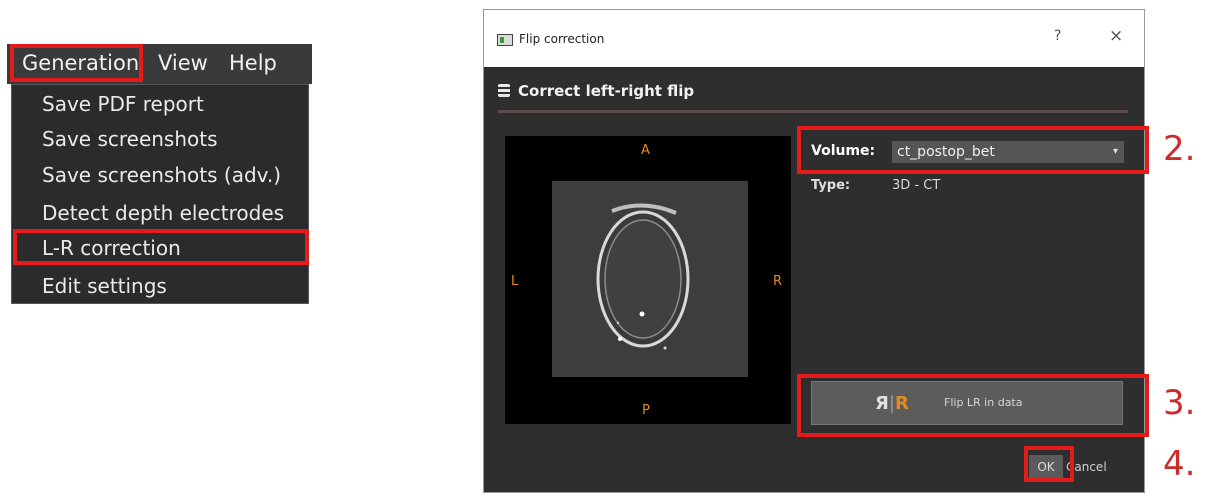 The height and width of the screenshot is (499, 1214). What do you see at coordinates (843, 151) in the screenshot?
I see `volume-label: Volume:` at bounding box center [843, 151].